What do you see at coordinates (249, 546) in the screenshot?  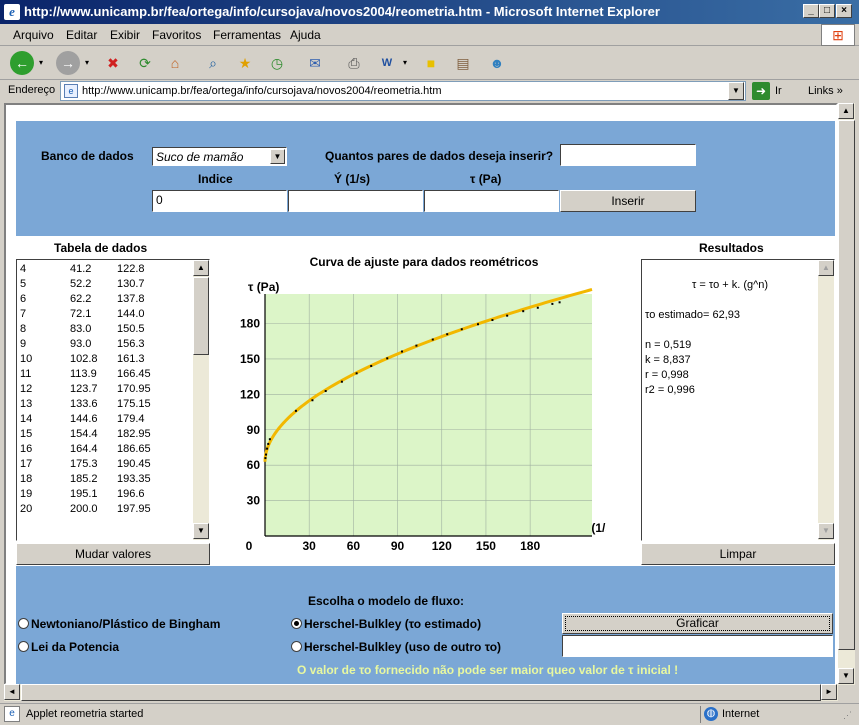 I see `origin-tick-label: 0` at bounding box center [249, 546].